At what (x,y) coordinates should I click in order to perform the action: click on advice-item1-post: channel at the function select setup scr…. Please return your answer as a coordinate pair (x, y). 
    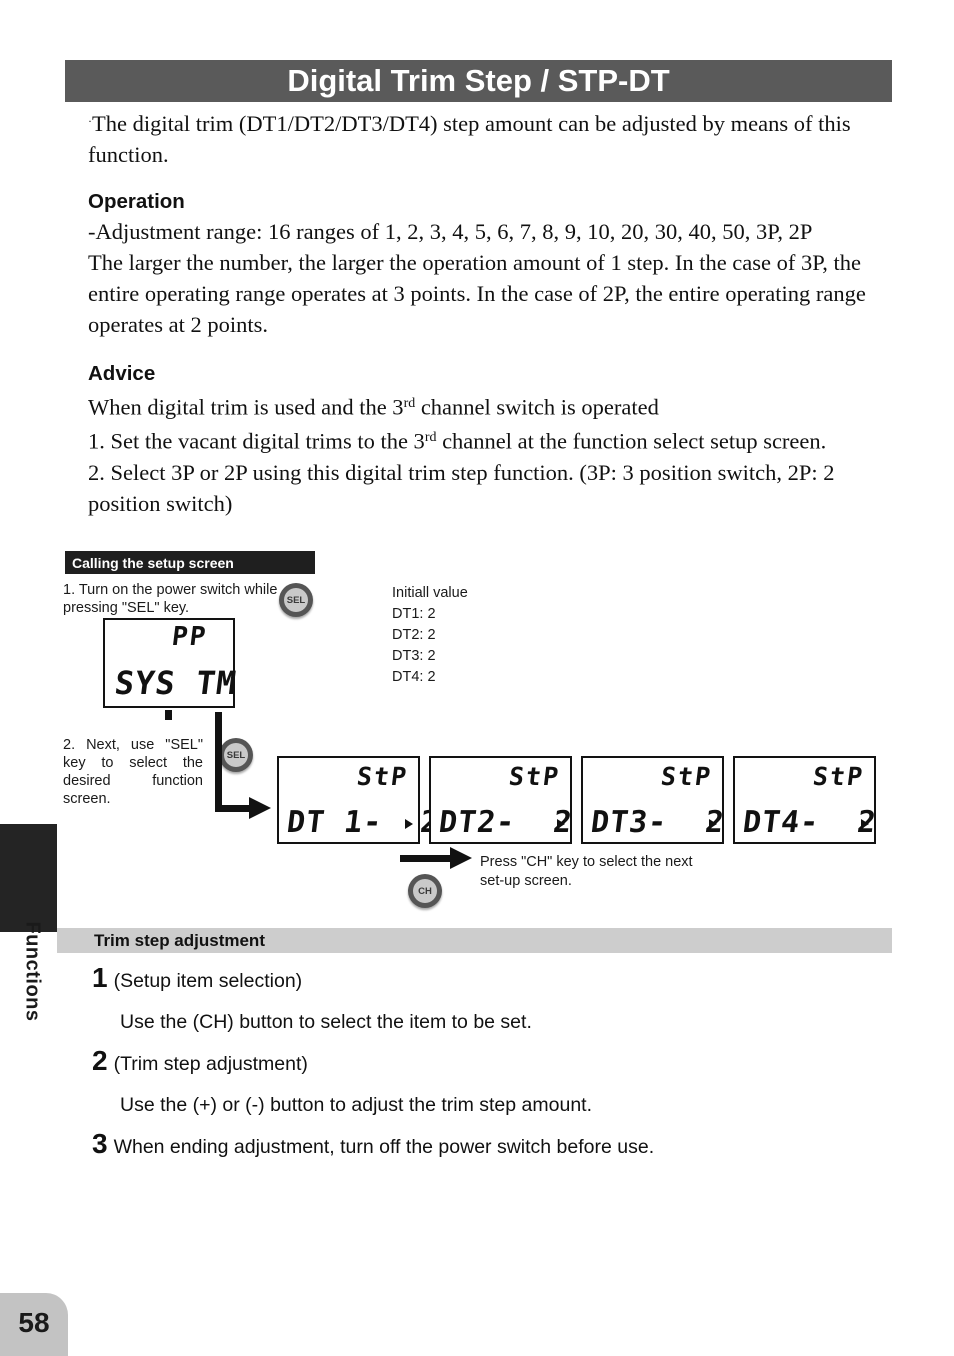
    Looking at the image, I should click on (631, 441).